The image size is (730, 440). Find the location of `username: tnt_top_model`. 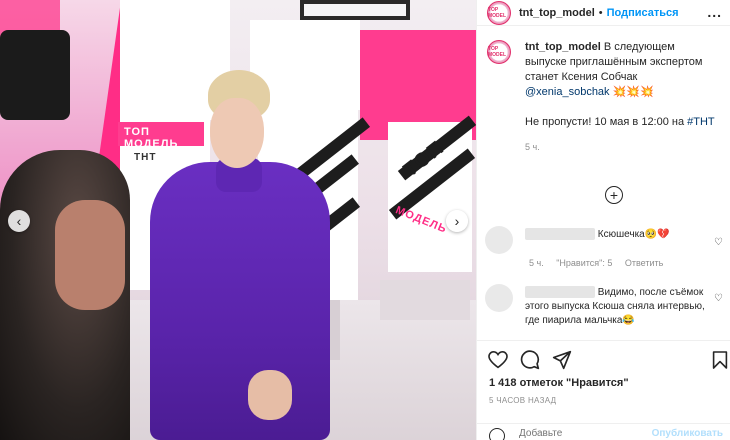

username: tnt_top_model is located at coordinates (557, 13).